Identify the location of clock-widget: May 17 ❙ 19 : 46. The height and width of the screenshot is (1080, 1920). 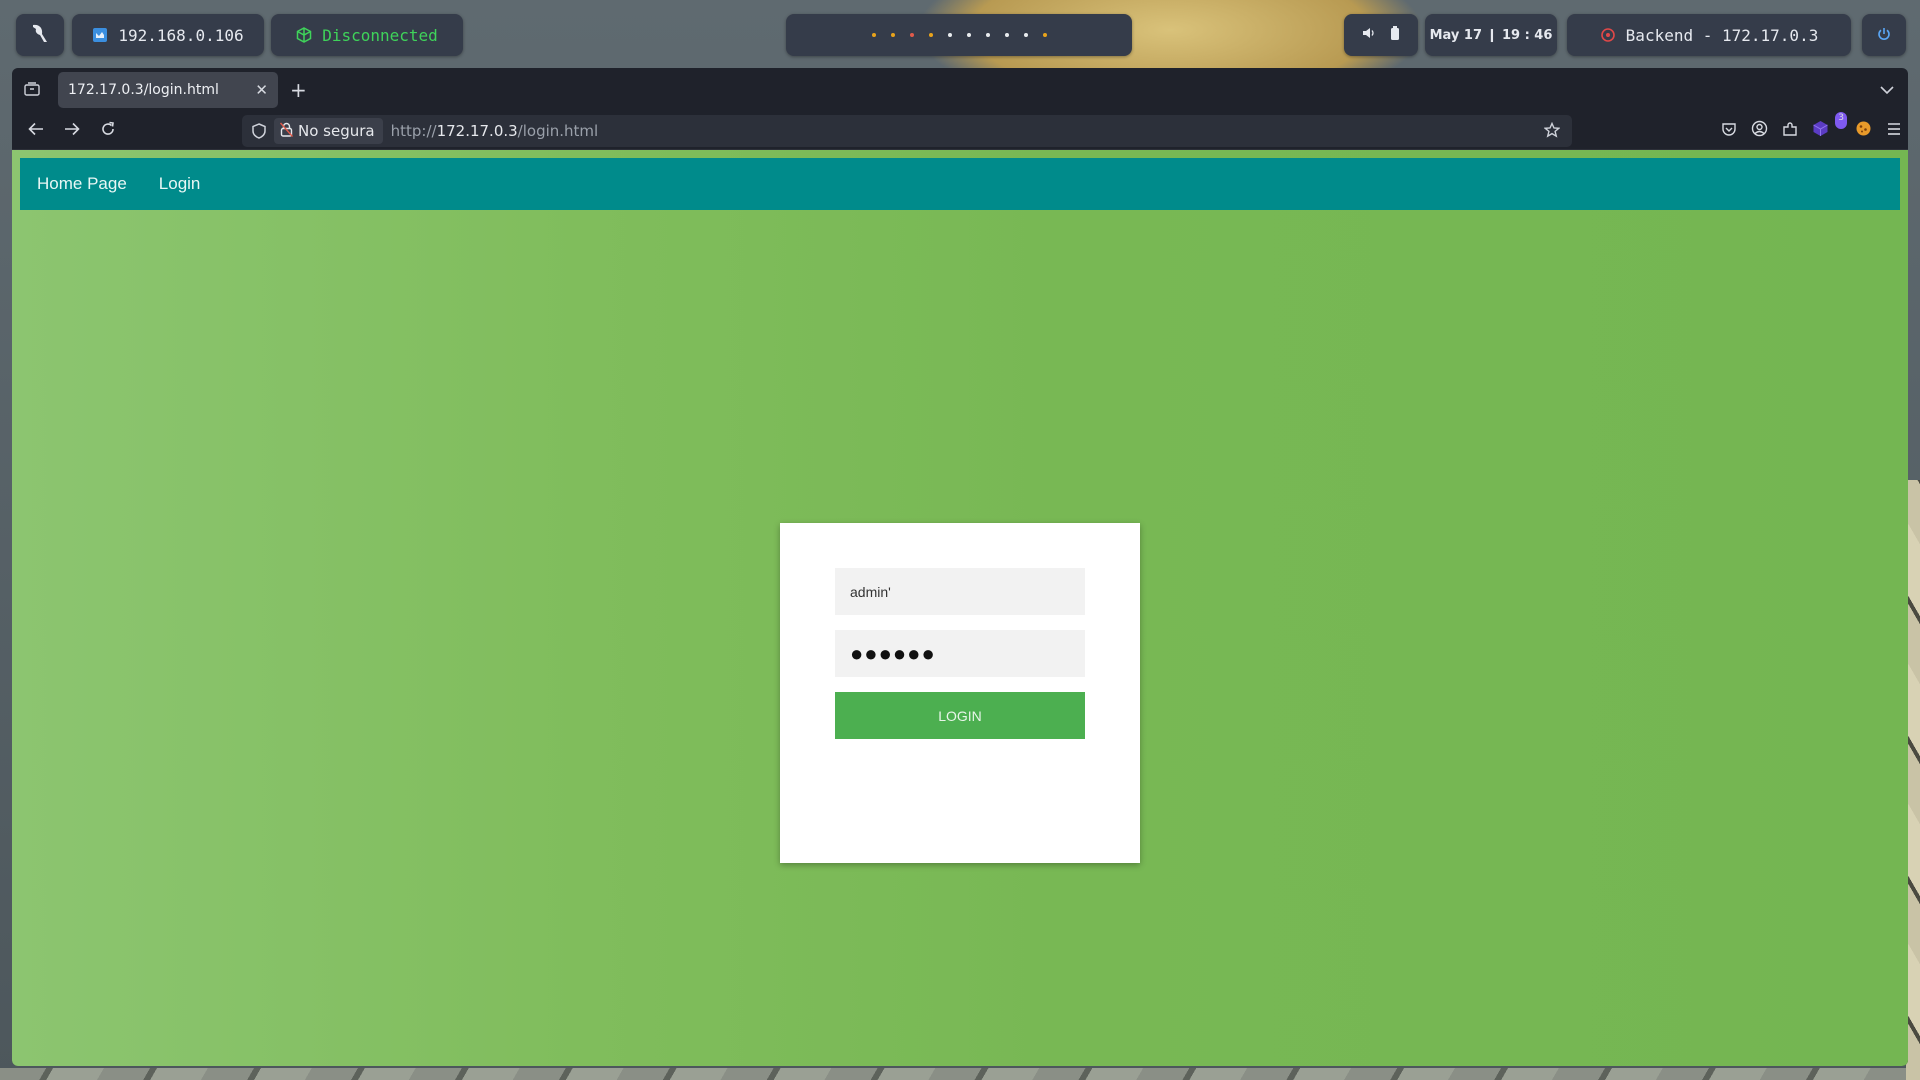
(1491, 35).